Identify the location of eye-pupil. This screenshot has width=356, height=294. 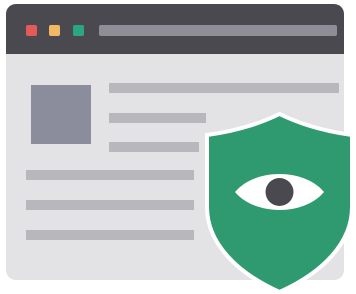
(279, 192).